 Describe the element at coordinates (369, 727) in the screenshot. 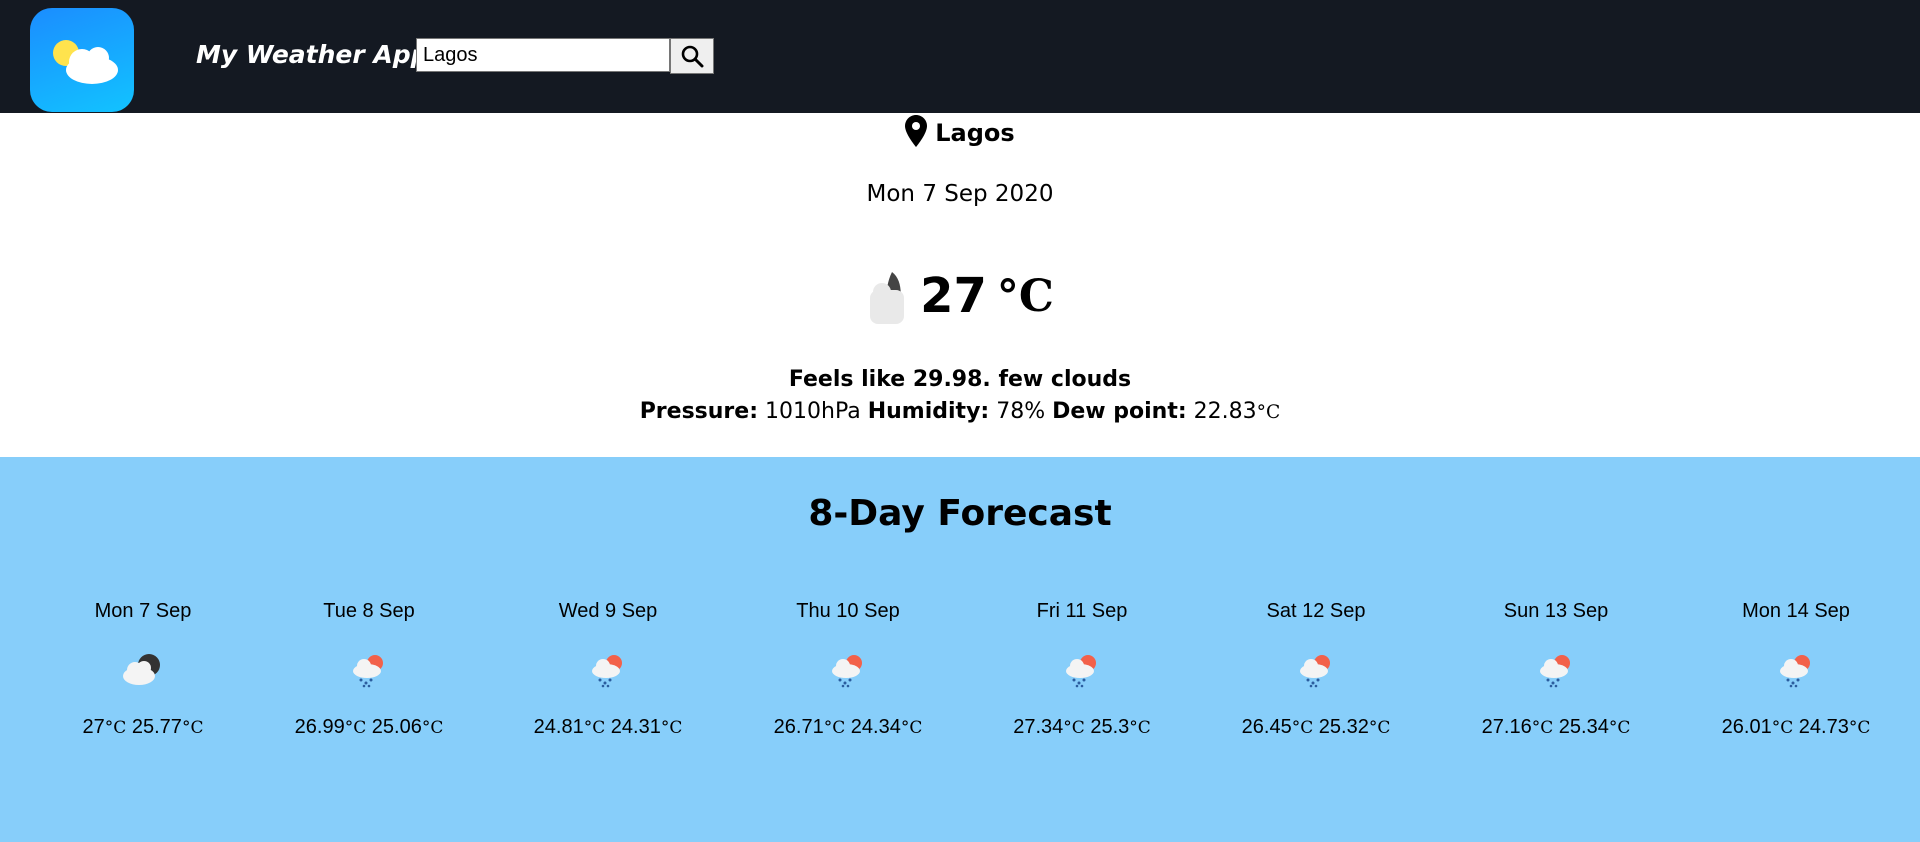

I see `forecast-temperatures: 26.99°C 25.06°C` at that location.